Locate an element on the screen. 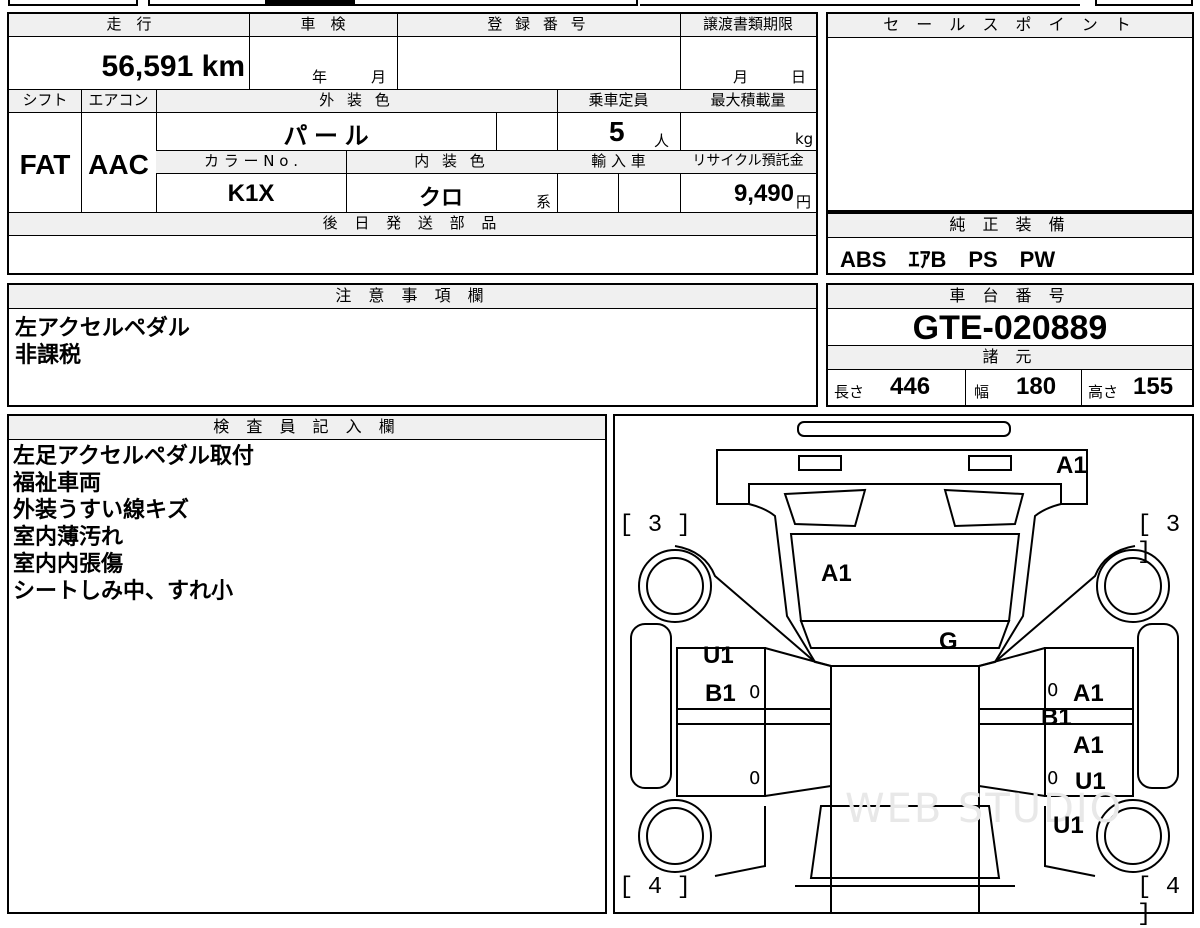  equipment-header: 純 正 装 備 is located at coordinates (1010, 226).